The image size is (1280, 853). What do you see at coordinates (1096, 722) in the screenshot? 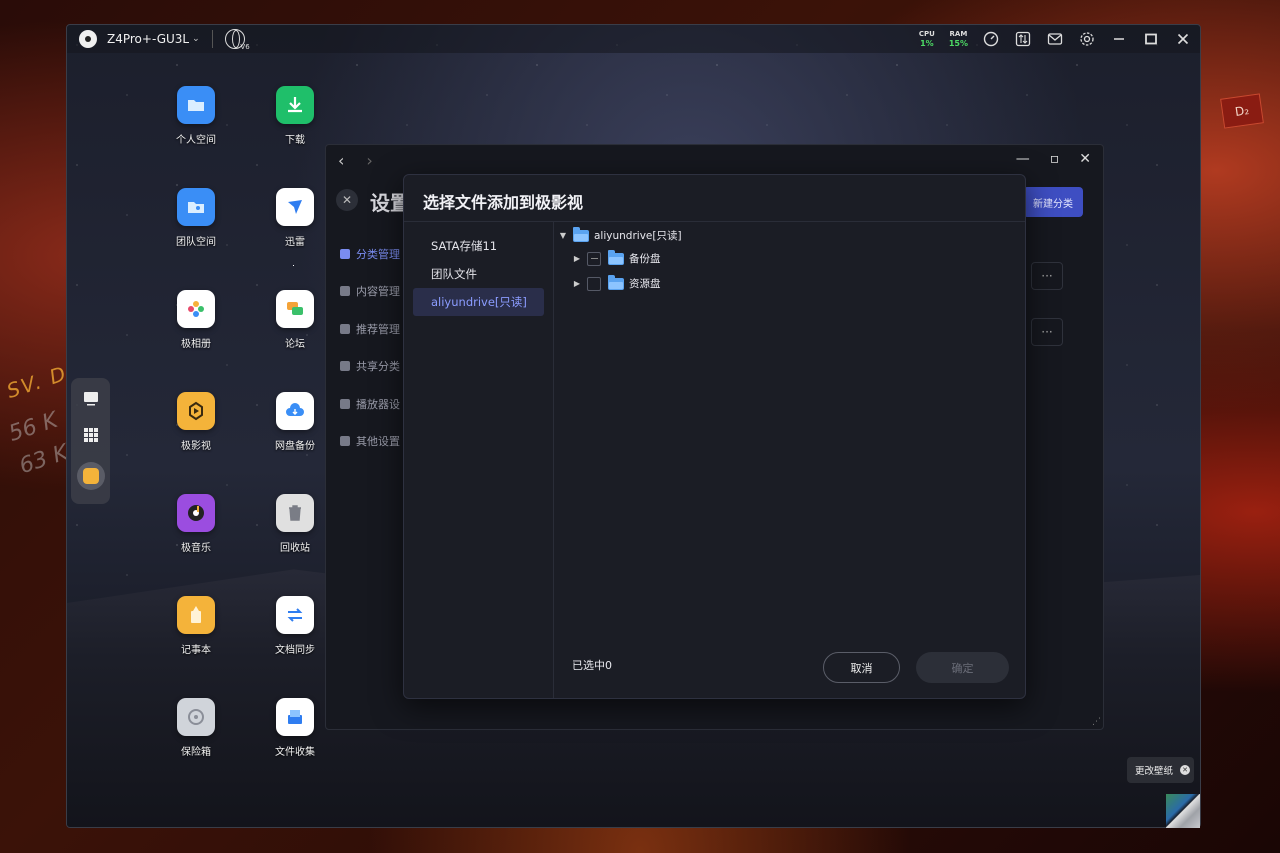
I see `resize-handle-icon: ⋰` at bounding box center [1096, 722].